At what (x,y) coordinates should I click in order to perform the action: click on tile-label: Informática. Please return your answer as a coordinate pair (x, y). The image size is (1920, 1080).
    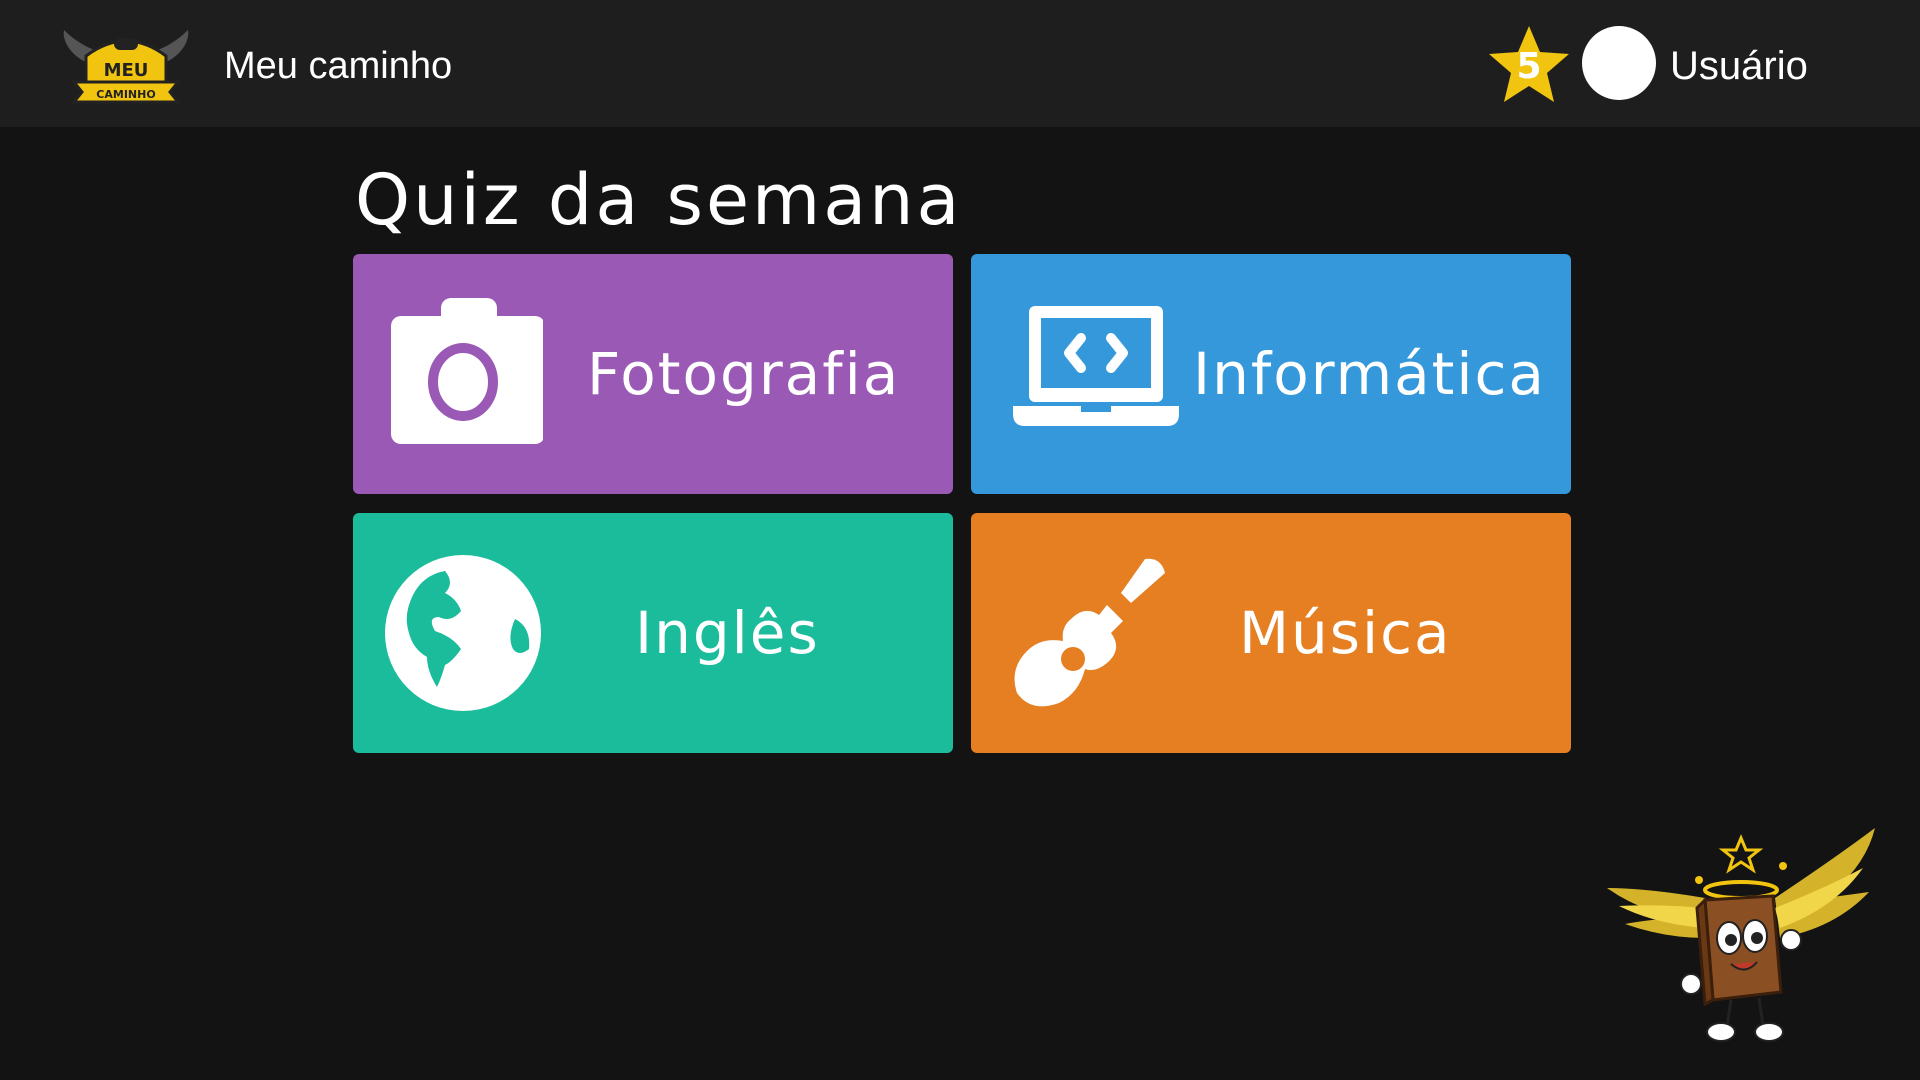
    Looking at the image, I should click on (1369, 374).